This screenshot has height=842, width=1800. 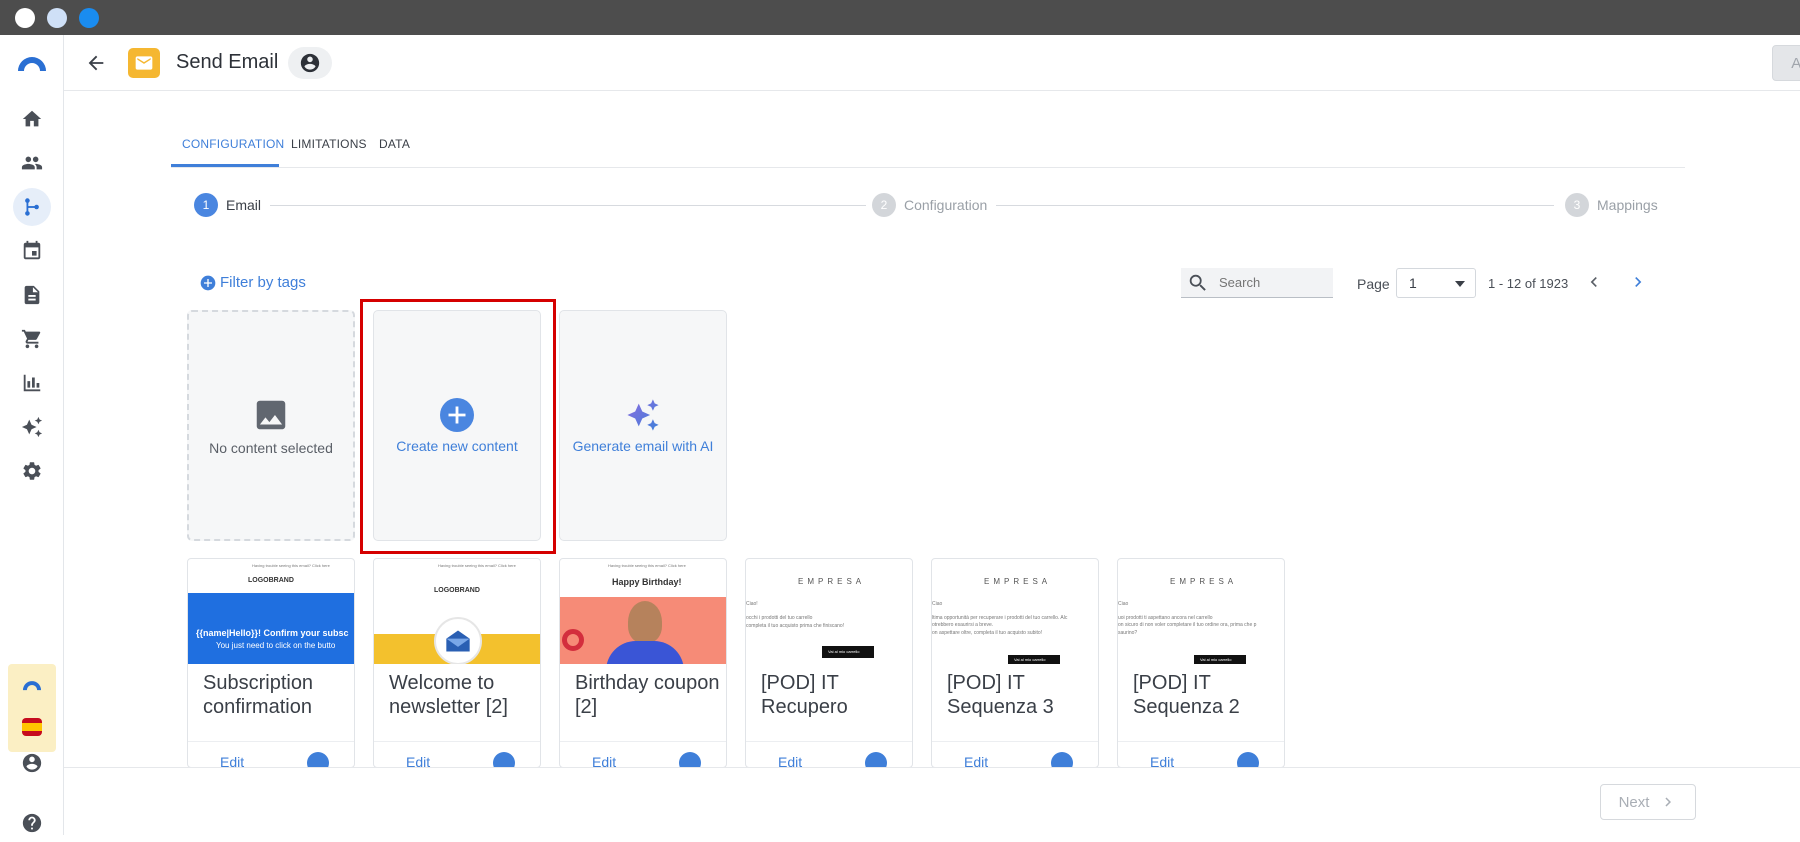 I want to click on page-select-value: 1, so click(x=1413, y=283).